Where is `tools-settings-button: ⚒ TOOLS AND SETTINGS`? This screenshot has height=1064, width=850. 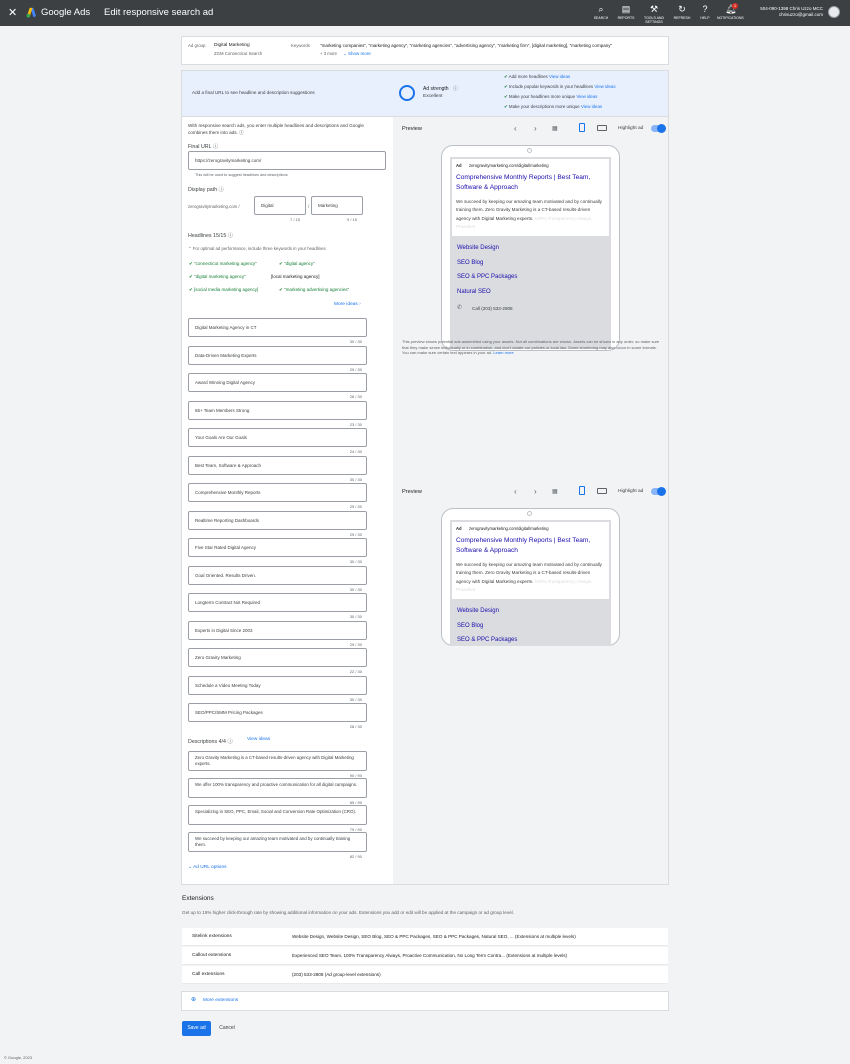
tools-settings-button: ⚒ TOOLS AND SETTINGS is located at coordinates (654, 14).